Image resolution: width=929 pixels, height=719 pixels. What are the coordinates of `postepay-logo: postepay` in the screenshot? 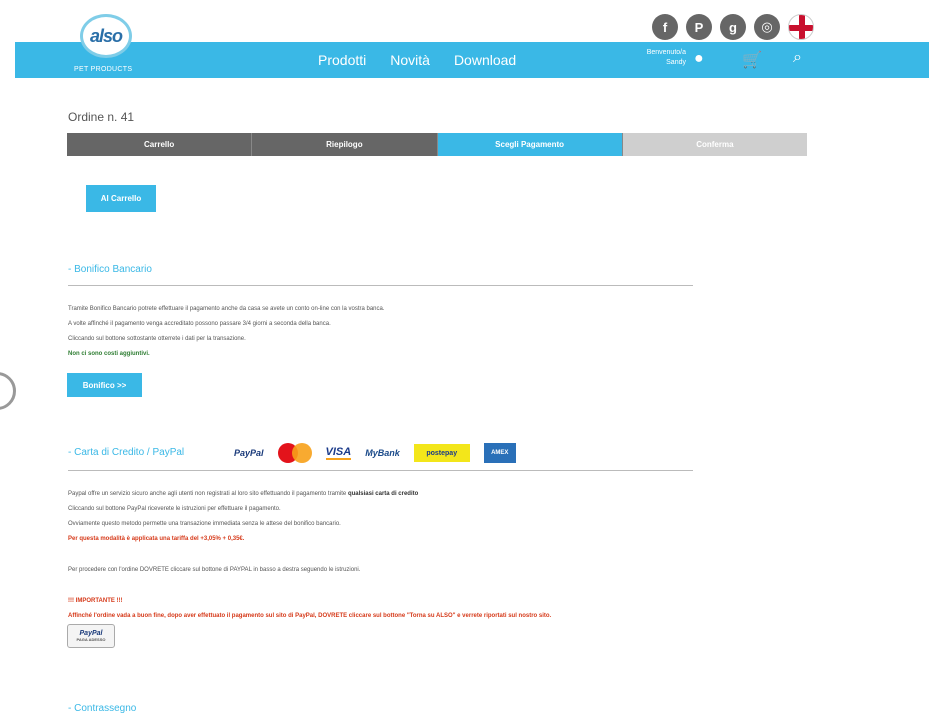 It's located at (441, 453).